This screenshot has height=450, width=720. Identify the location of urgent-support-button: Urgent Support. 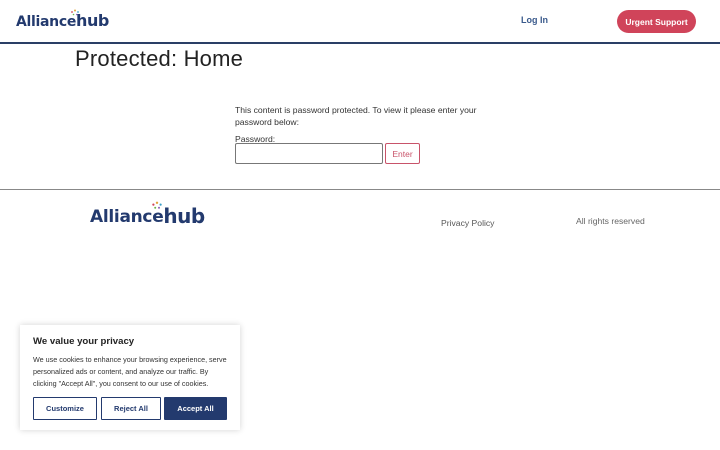
(656, 21).